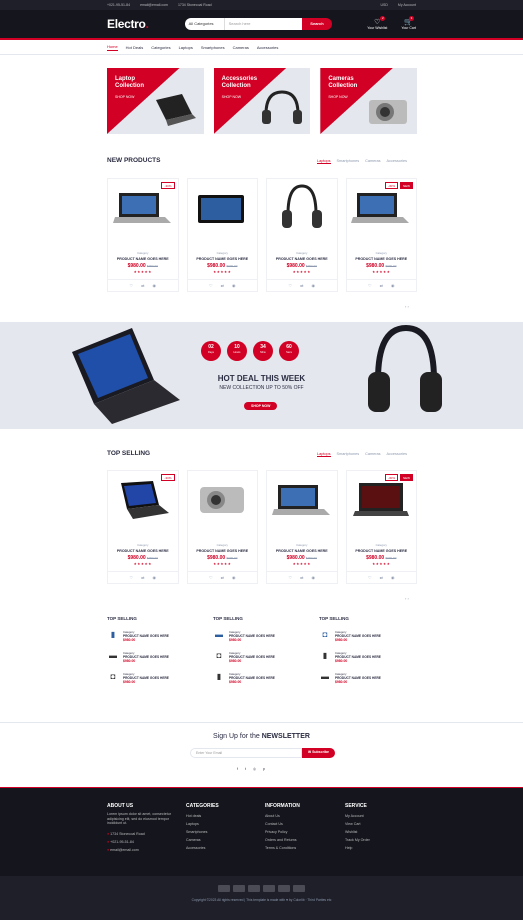 This screenshot has height=920, width=523. What do you see at coordinates (135, 47) in the screenshot?
I see `nav-hot-deals: Hot Deals` at bounding box center [135, 47].